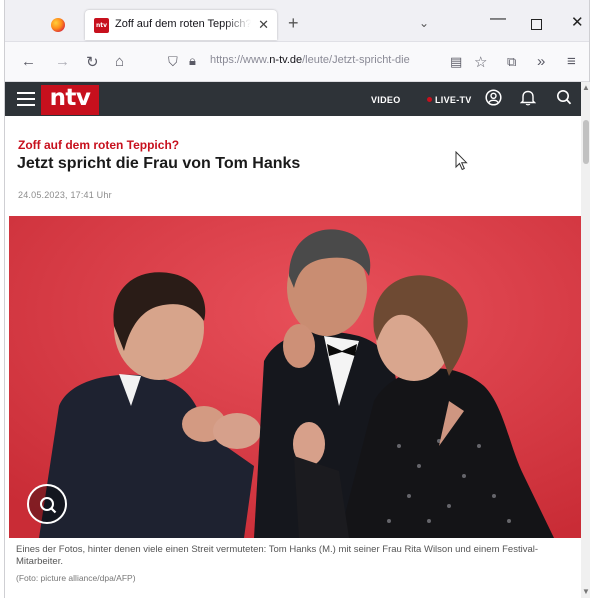 Image resolution: width=590 pixels, height=598 pixels. Describe the element at coordinates (386, 100) in the screenshot. I see `nav-video-link: VIDEO` at that location.